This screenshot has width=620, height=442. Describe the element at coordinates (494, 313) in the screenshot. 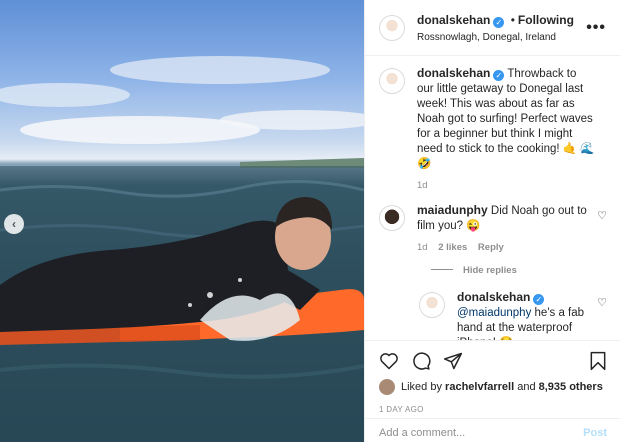

I see `reply-mention: @maiadunphy` at that location.